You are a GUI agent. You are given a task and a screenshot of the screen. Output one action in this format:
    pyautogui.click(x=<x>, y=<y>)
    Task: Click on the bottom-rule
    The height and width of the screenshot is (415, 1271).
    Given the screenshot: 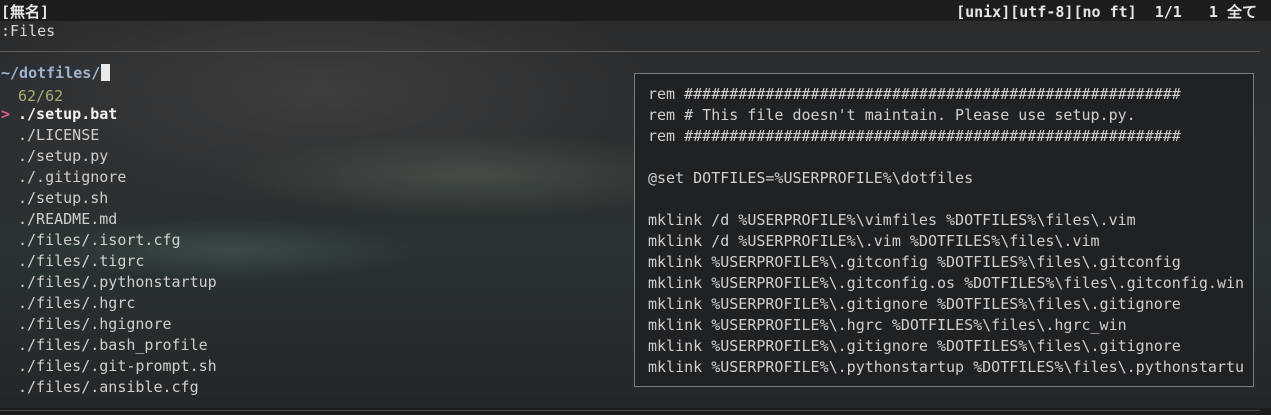 What is the action you would take?
    pyautogui.click(x=630, y=410)
    